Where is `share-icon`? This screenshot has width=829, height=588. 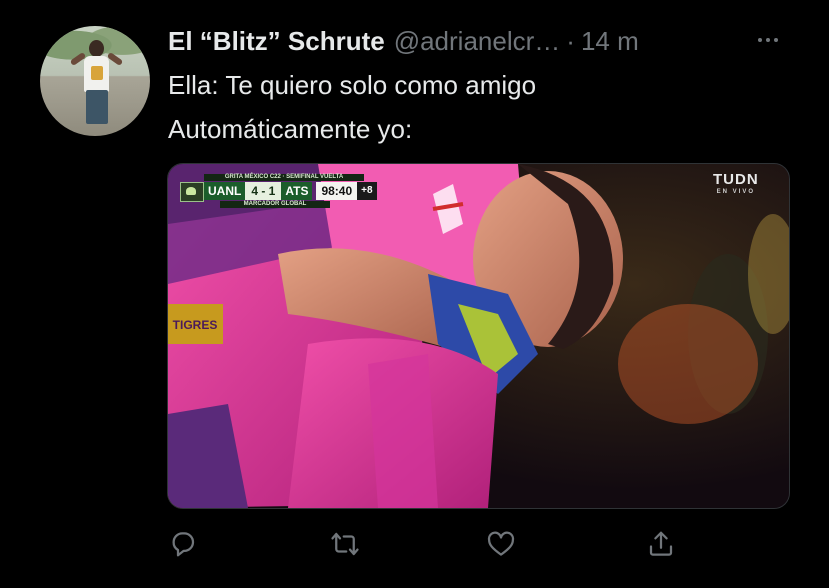 share-icon is located at coordinates (661, 543).